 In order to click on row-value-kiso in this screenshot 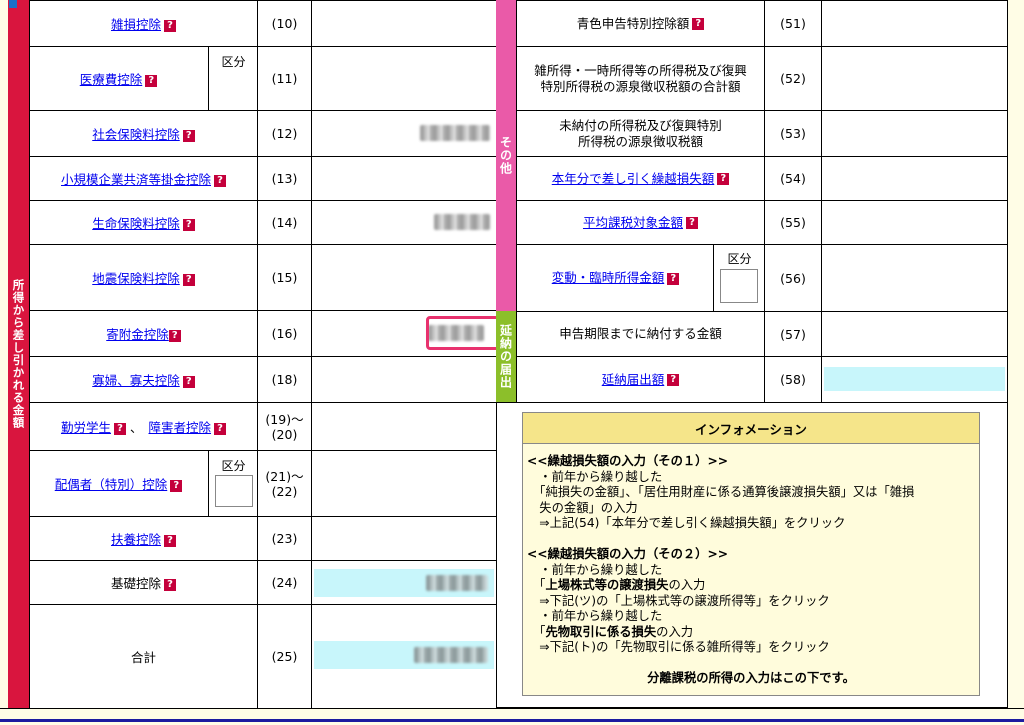, I will do `click(404, 582)`.